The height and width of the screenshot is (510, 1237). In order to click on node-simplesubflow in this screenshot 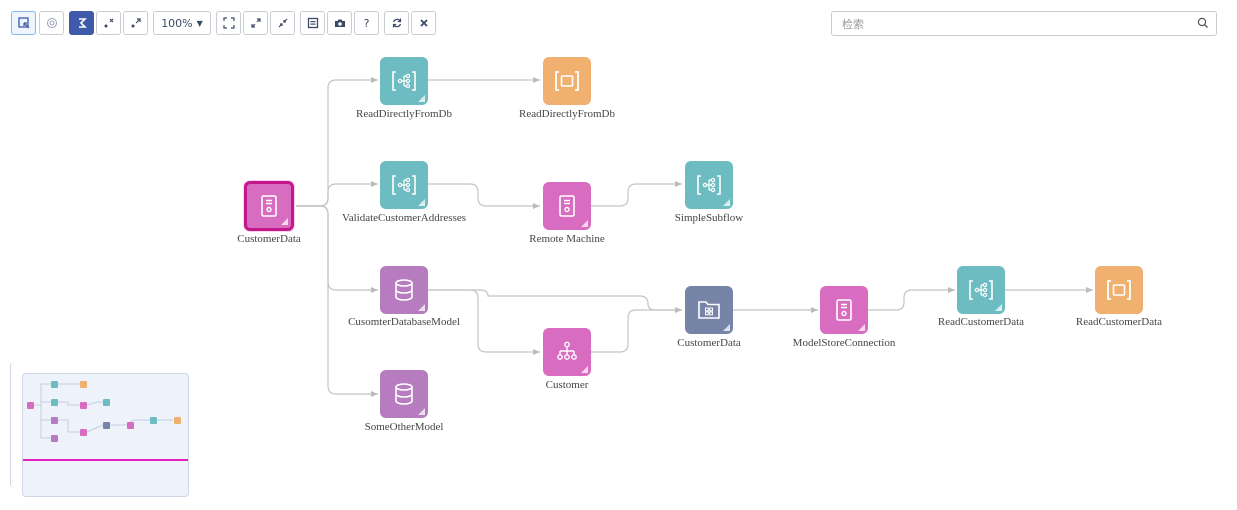, I will do `click(709, 185)`.